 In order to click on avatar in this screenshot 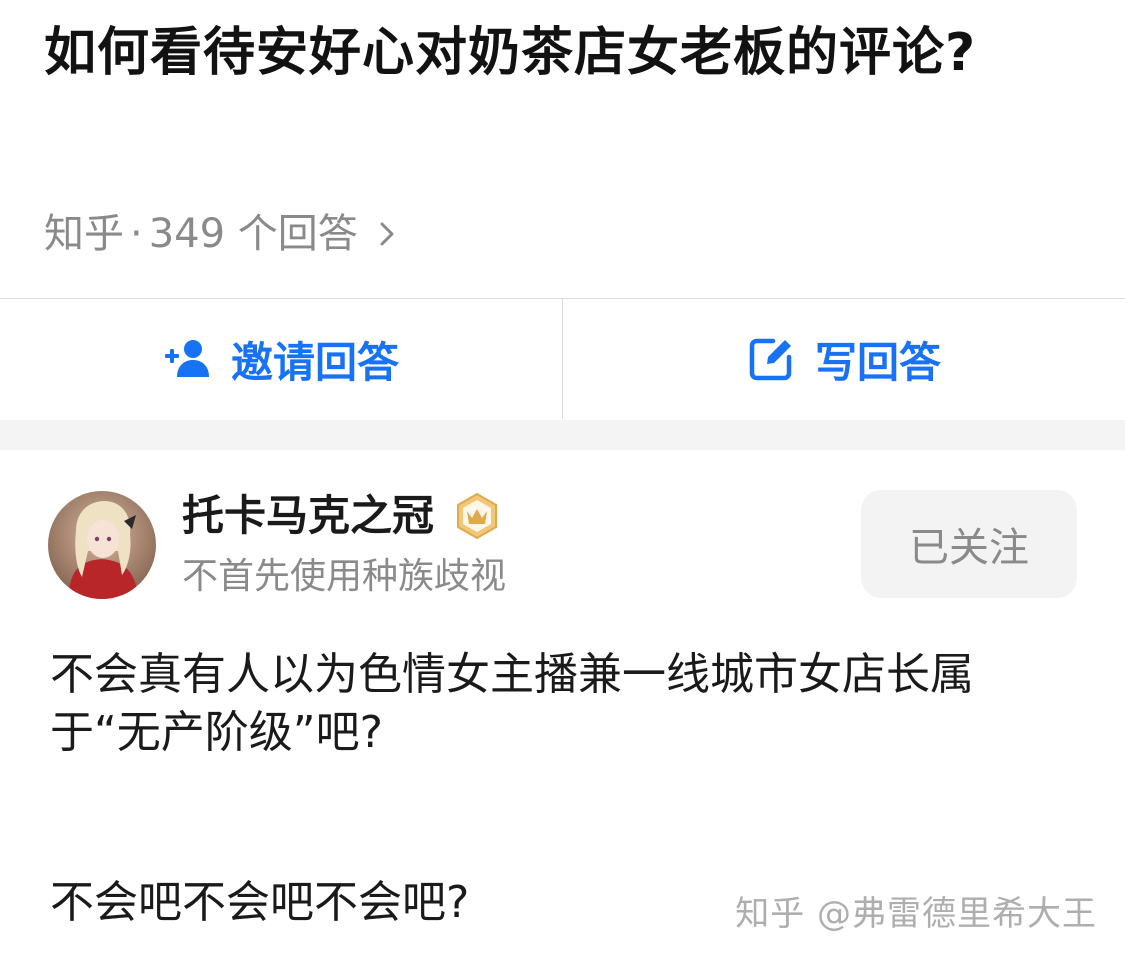, I will do `click(102, 545)`.